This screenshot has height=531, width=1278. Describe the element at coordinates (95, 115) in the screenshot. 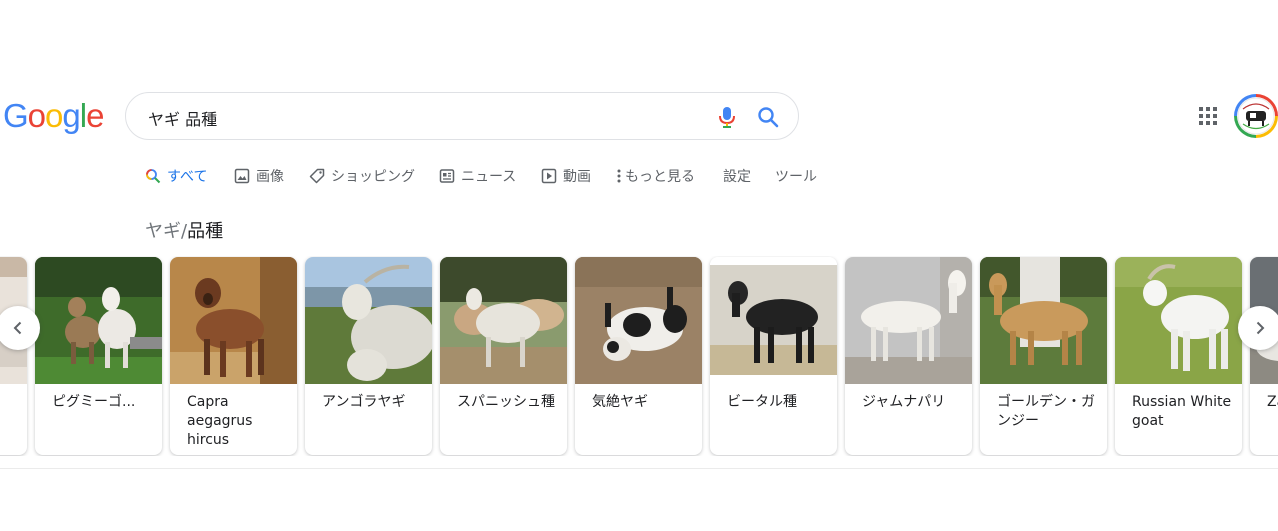

I see `logo-letter: e` at that location.